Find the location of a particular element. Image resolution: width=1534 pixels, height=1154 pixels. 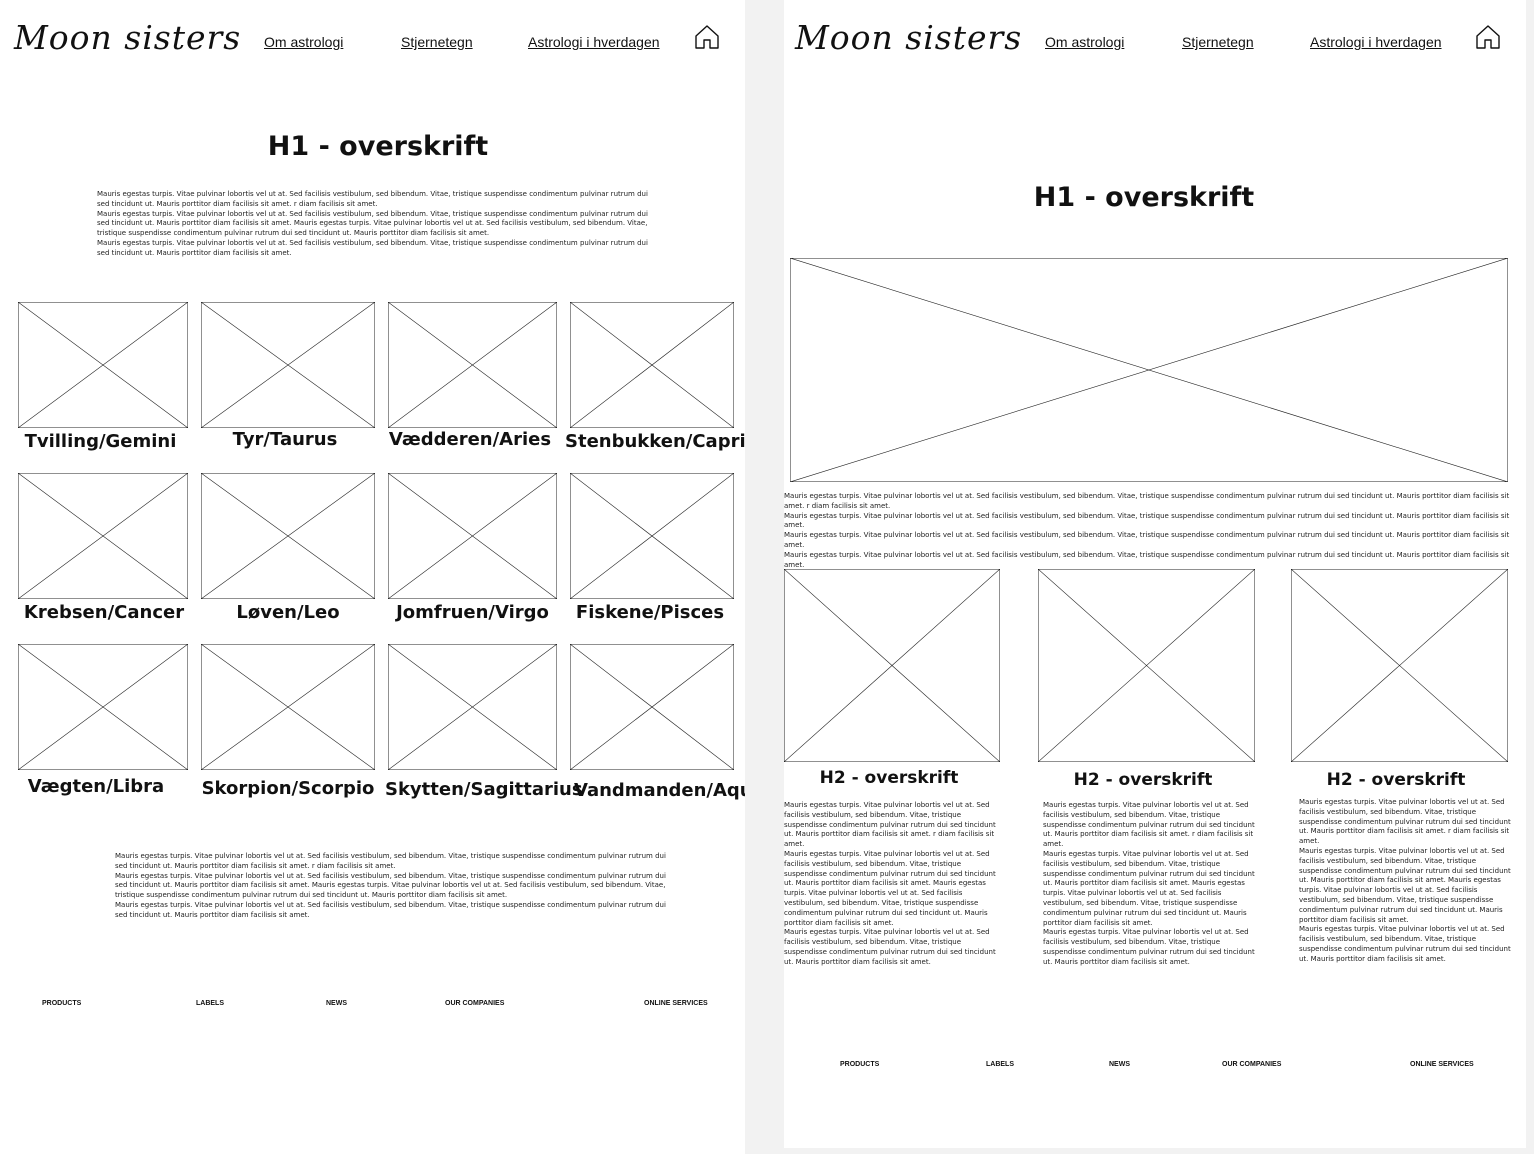

zodiac-label: Tvilling/Gemini is located at coordinates (100, 441).